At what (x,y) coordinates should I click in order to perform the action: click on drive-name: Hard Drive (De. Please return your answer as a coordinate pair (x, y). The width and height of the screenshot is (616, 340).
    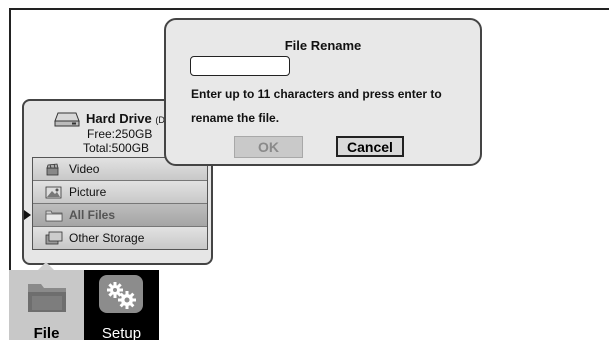
    Looking at the image, I should click on (128, 118).